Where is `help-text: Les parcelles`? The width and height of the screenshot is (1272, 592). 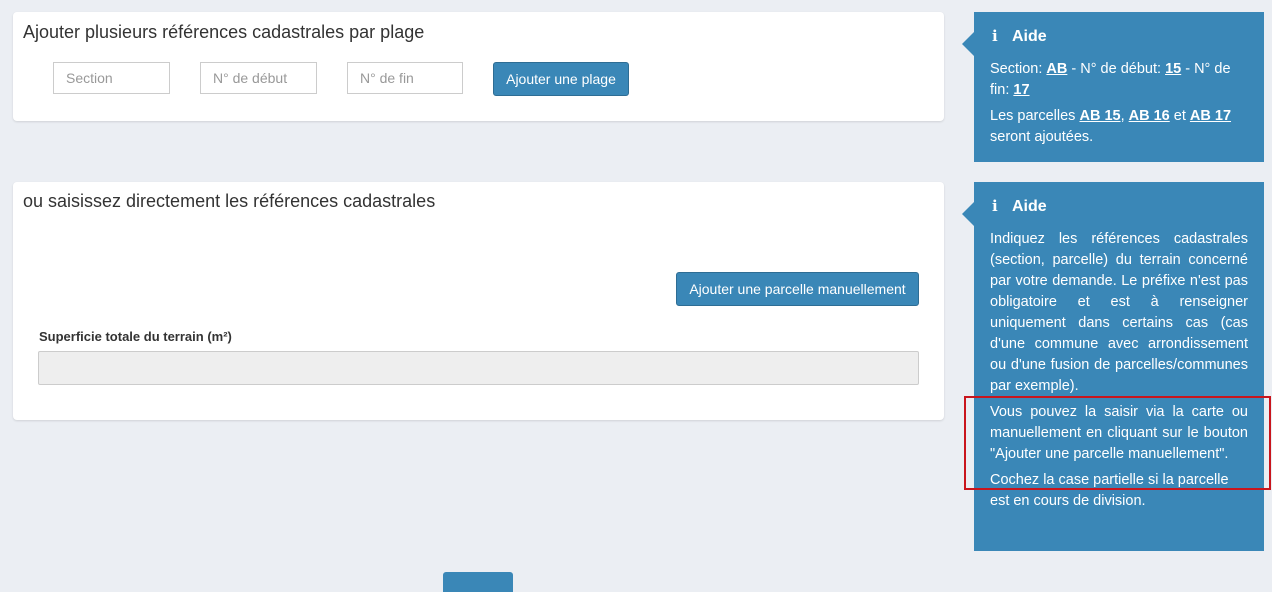
help-text: Les parcelles is located at coordinates (1035, 116).